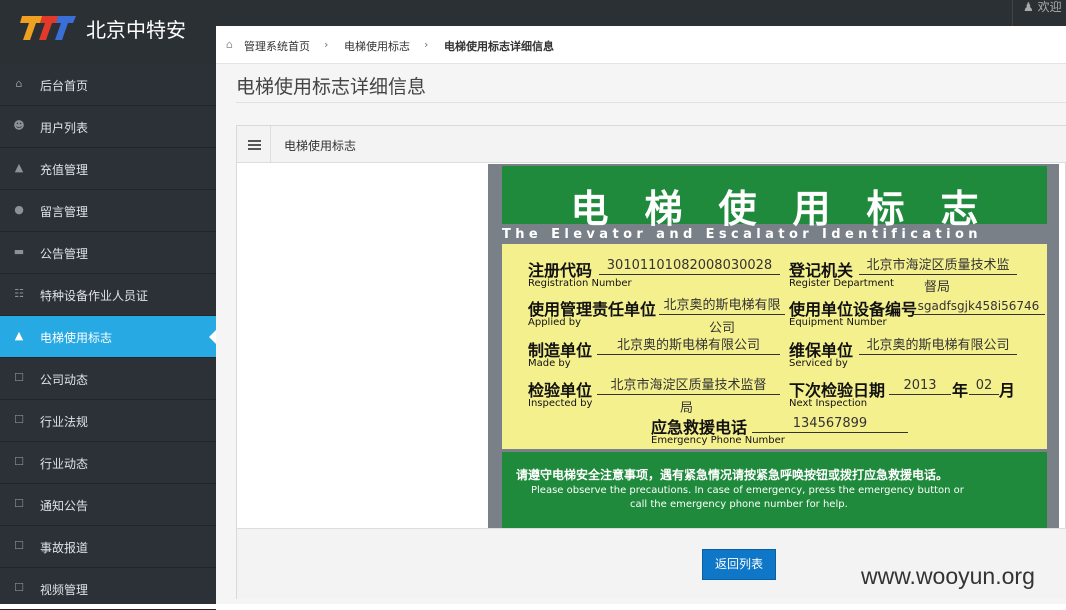  Describe the element at coordinates (960, 390) in the screenshot. I see `year-unit: 年` at that location.